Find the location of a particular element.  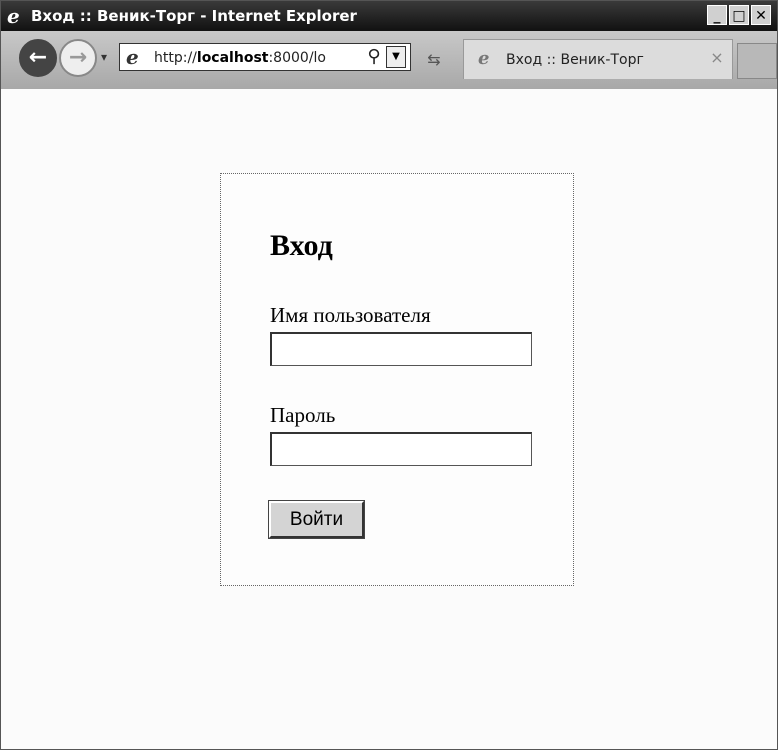

tab-active: e Вход :: Веник-Торг × is located at coordinates (598, 59).